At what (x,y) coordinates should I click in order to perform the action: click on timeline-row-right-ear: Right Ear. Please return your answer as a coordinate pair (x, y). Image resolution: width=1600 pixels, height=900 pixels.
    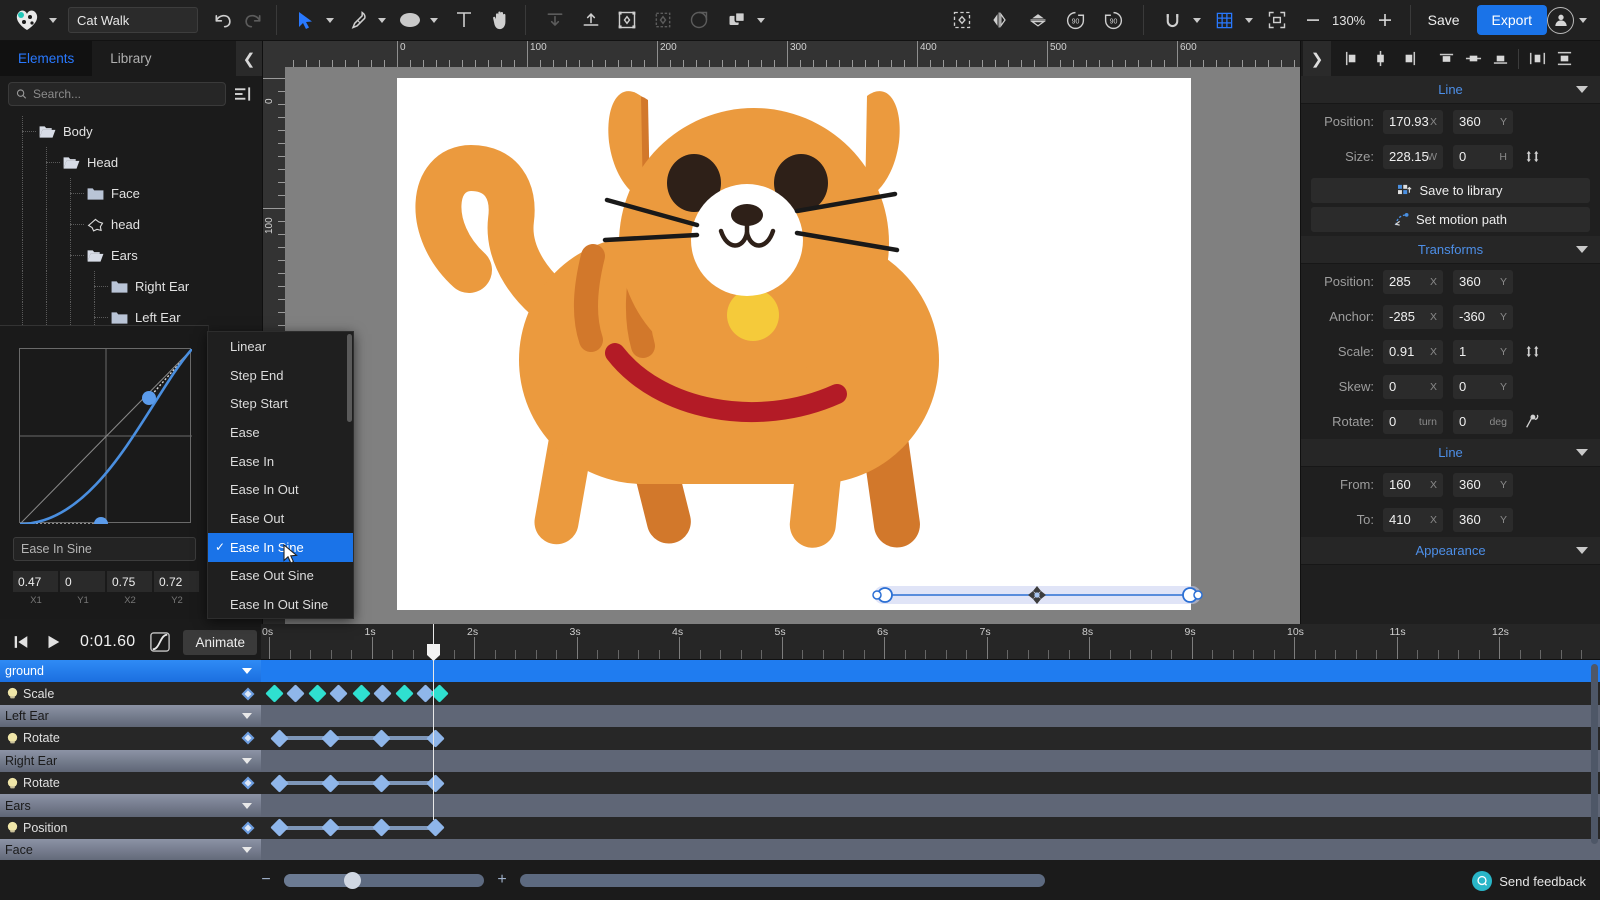
    Looking at the image, I should click on (800, 760).